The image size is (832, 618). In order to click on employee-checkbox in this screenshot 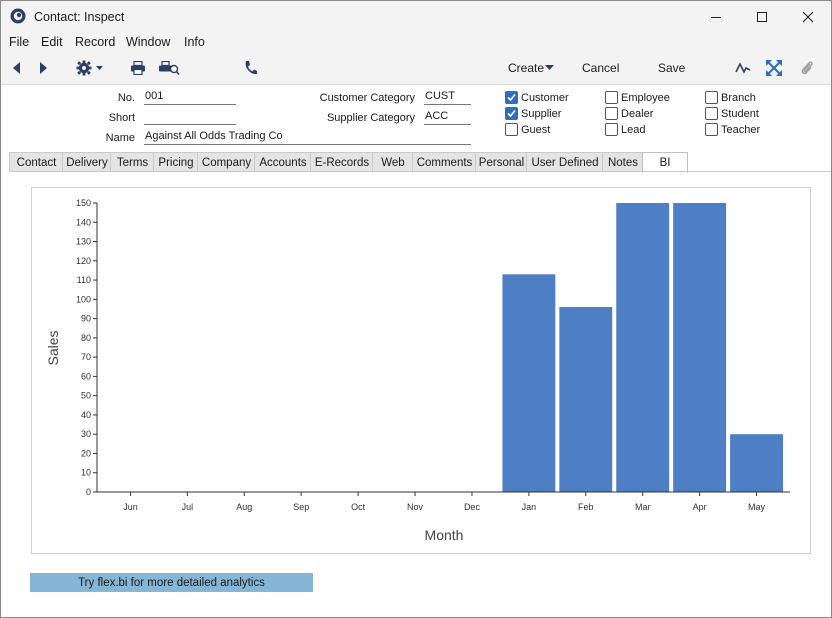, I will do `click(611, 97)`.